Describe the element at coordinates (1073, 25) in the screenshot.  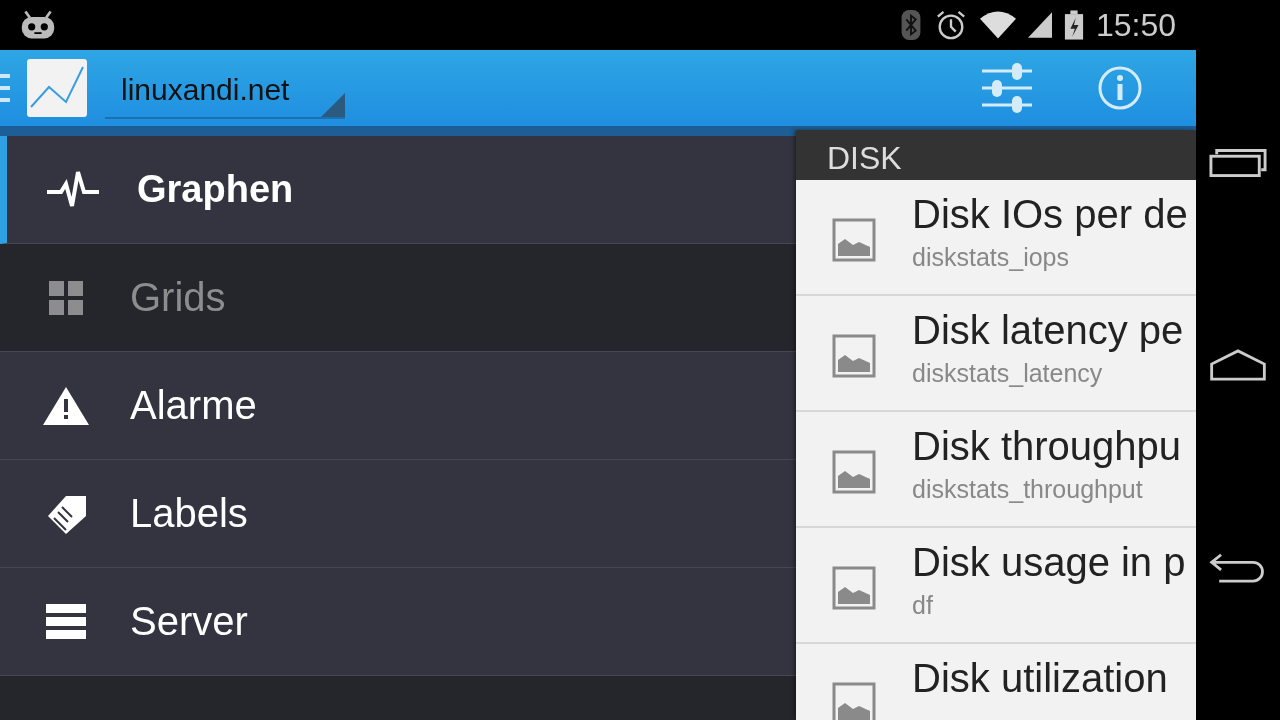
I see `battery-icon` at that location.